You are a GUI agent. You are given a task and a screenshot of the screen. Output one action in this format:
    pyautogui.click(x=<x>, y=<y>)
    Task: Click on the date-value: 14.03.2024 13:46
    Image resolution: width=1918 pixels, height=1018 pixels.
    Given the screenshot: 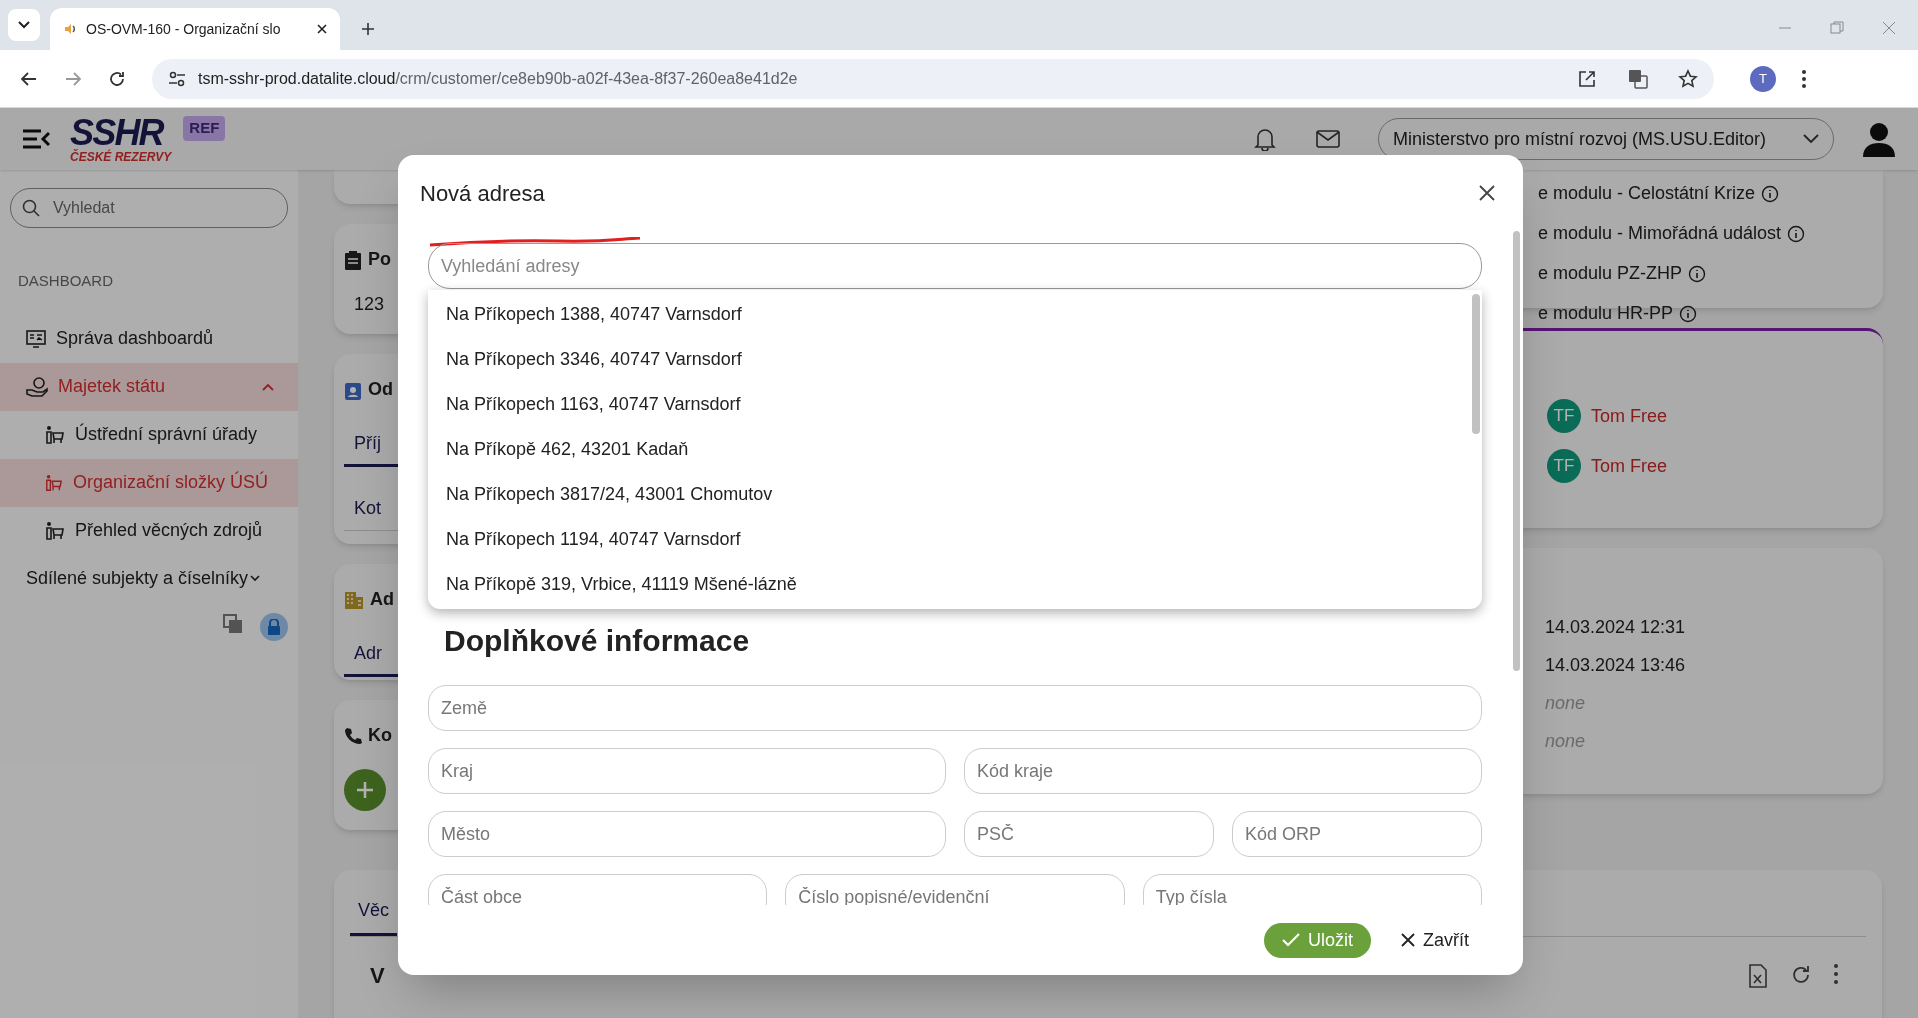 What is the action you would take?
    pyautogui.click(x=1616, y=665)
    